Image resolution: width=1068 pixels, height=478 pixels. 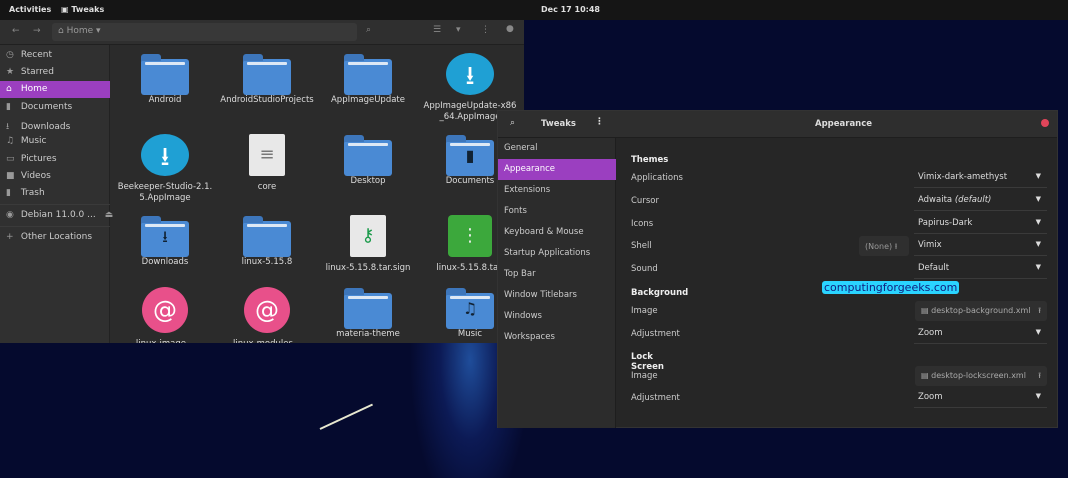 I want to click on tweaks-nav-extensions: Extensions, so click(x=557, y=190).